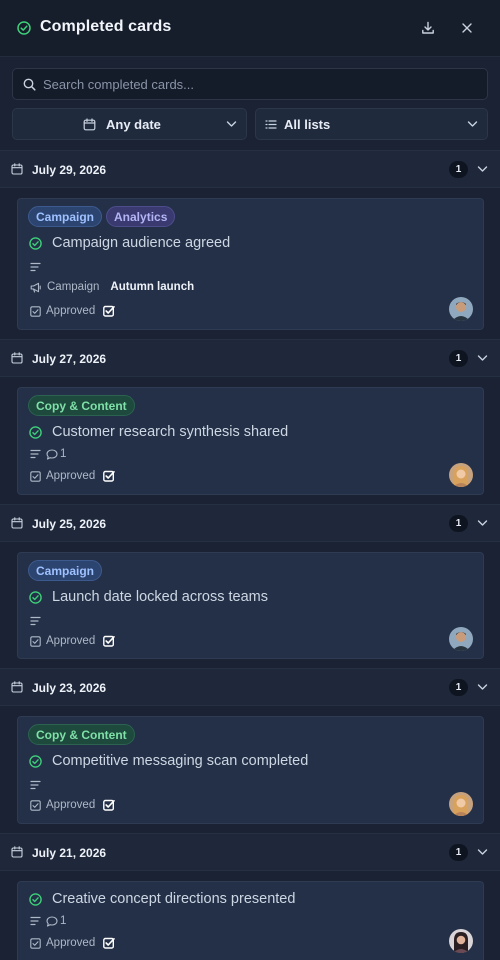  What do you see at coordinates (271, 124) in the screenshot?
I see `list-icon` at bounding box center [271, 124].